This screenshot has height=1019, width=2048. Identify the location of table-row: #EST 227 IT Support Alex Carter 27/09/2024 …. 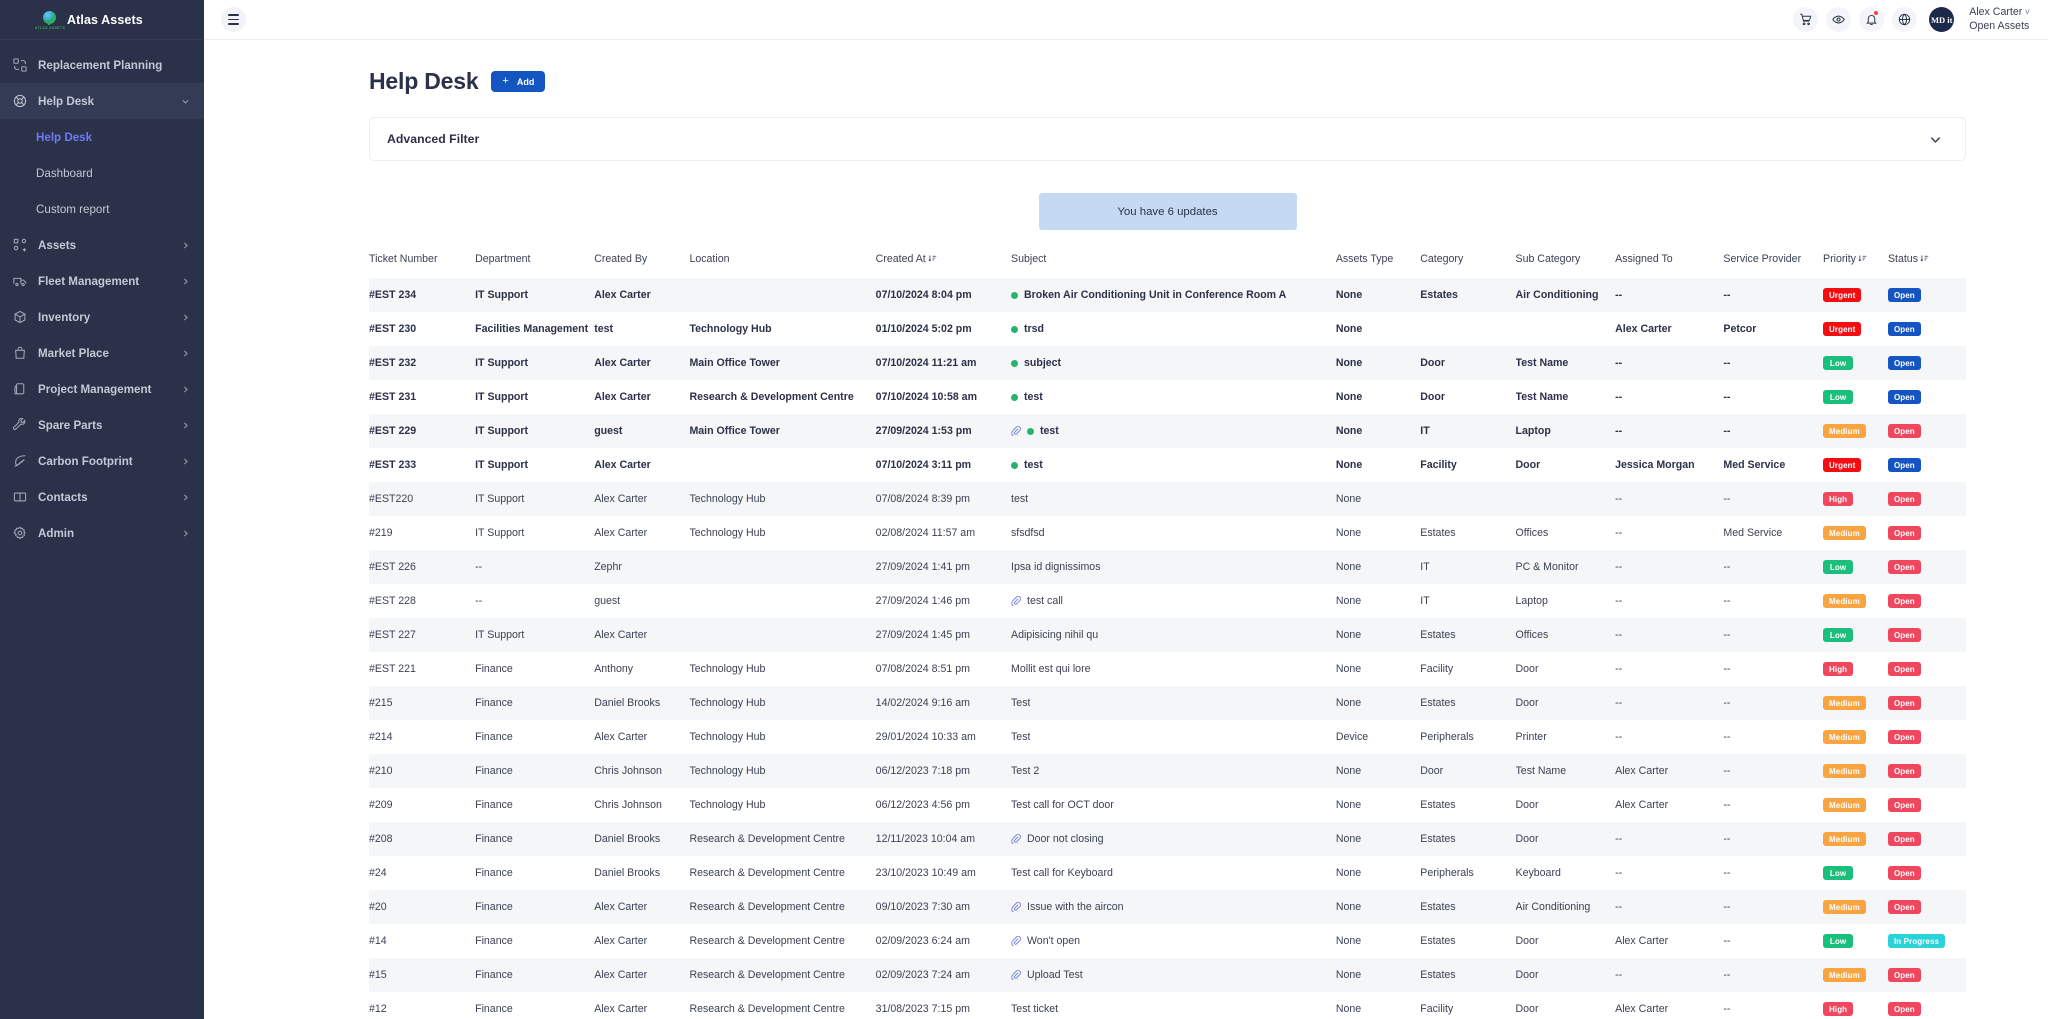
(1167, 635).